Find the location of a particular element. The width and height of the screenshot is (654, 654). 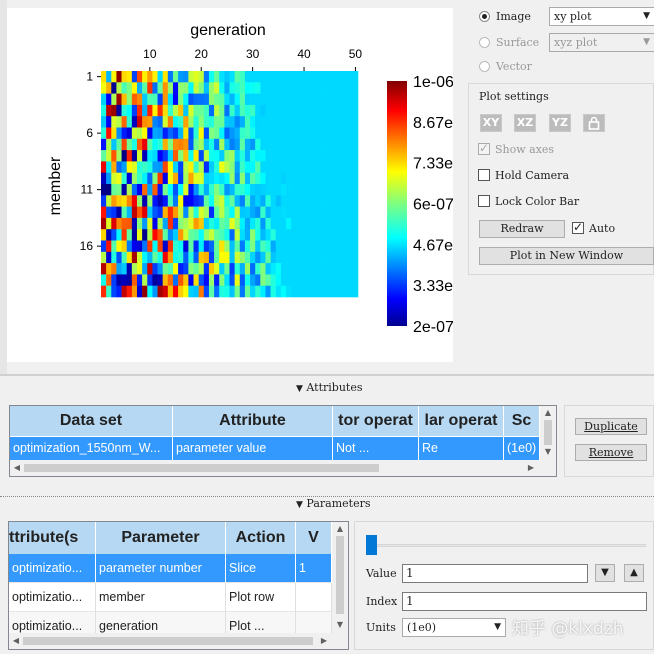

attributes-vertical-scrollbar: ▲ ▼ is located at coordinates (548, 433).